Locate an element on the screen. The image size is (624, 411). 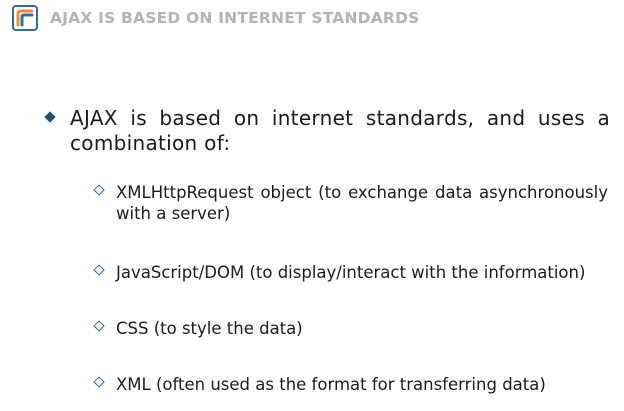
slide-header: AJAX IS BASED ON INTERNET STANDARDS is located at coordinates (216, 18).